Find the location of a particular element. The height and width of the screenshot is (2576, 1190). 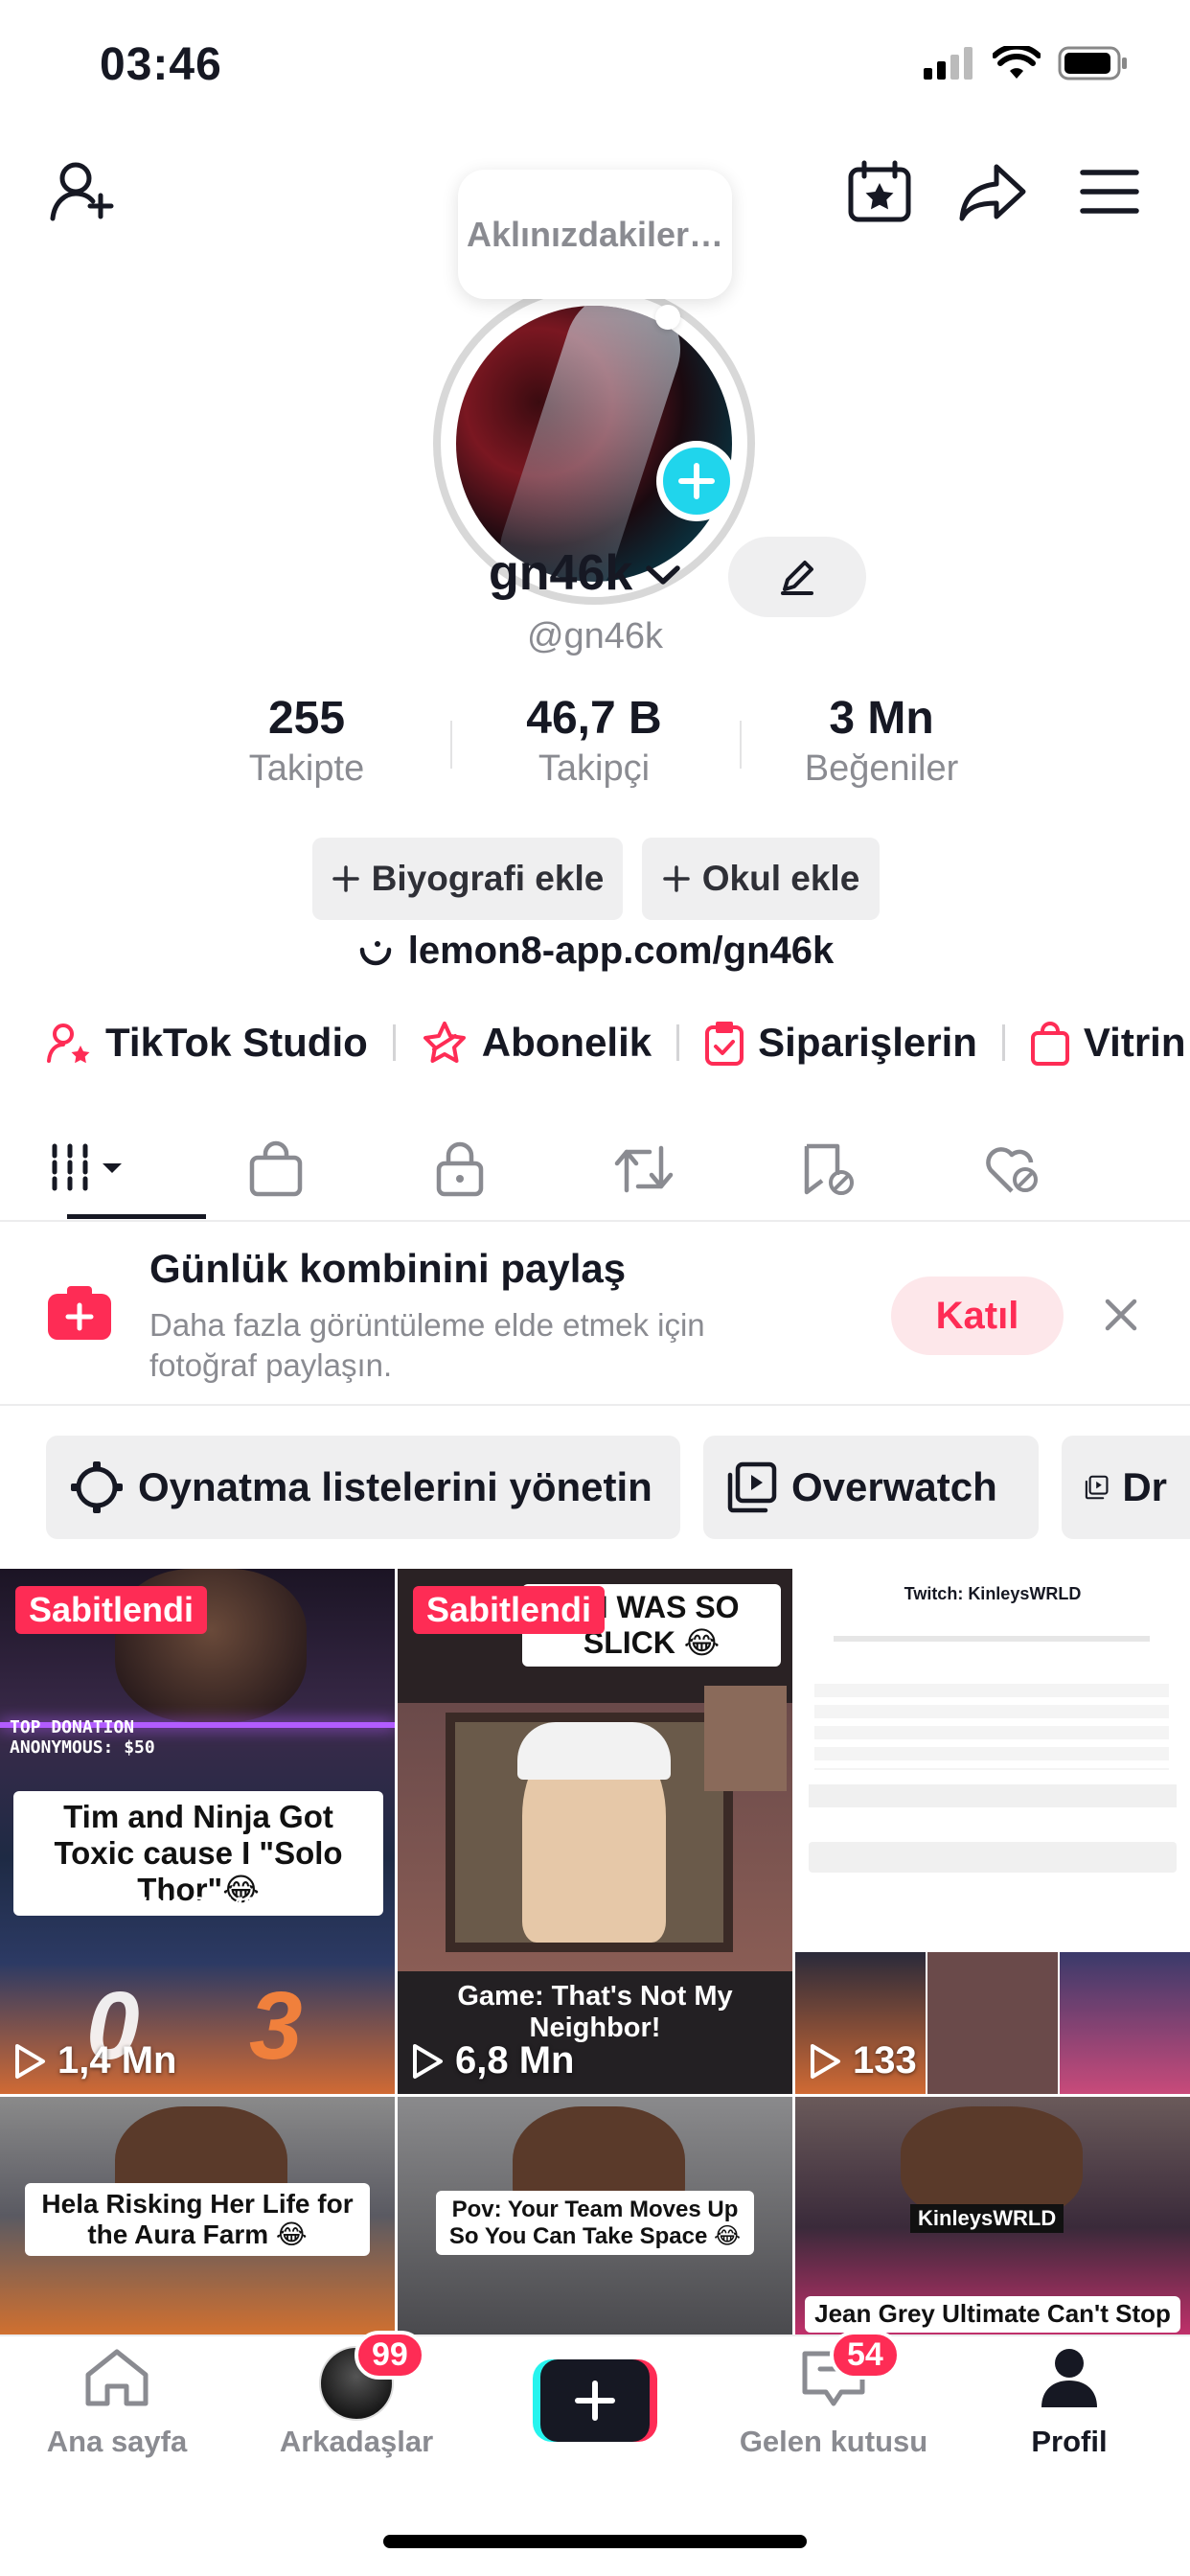

mini-playlists is located at coordinates (993, 1857).